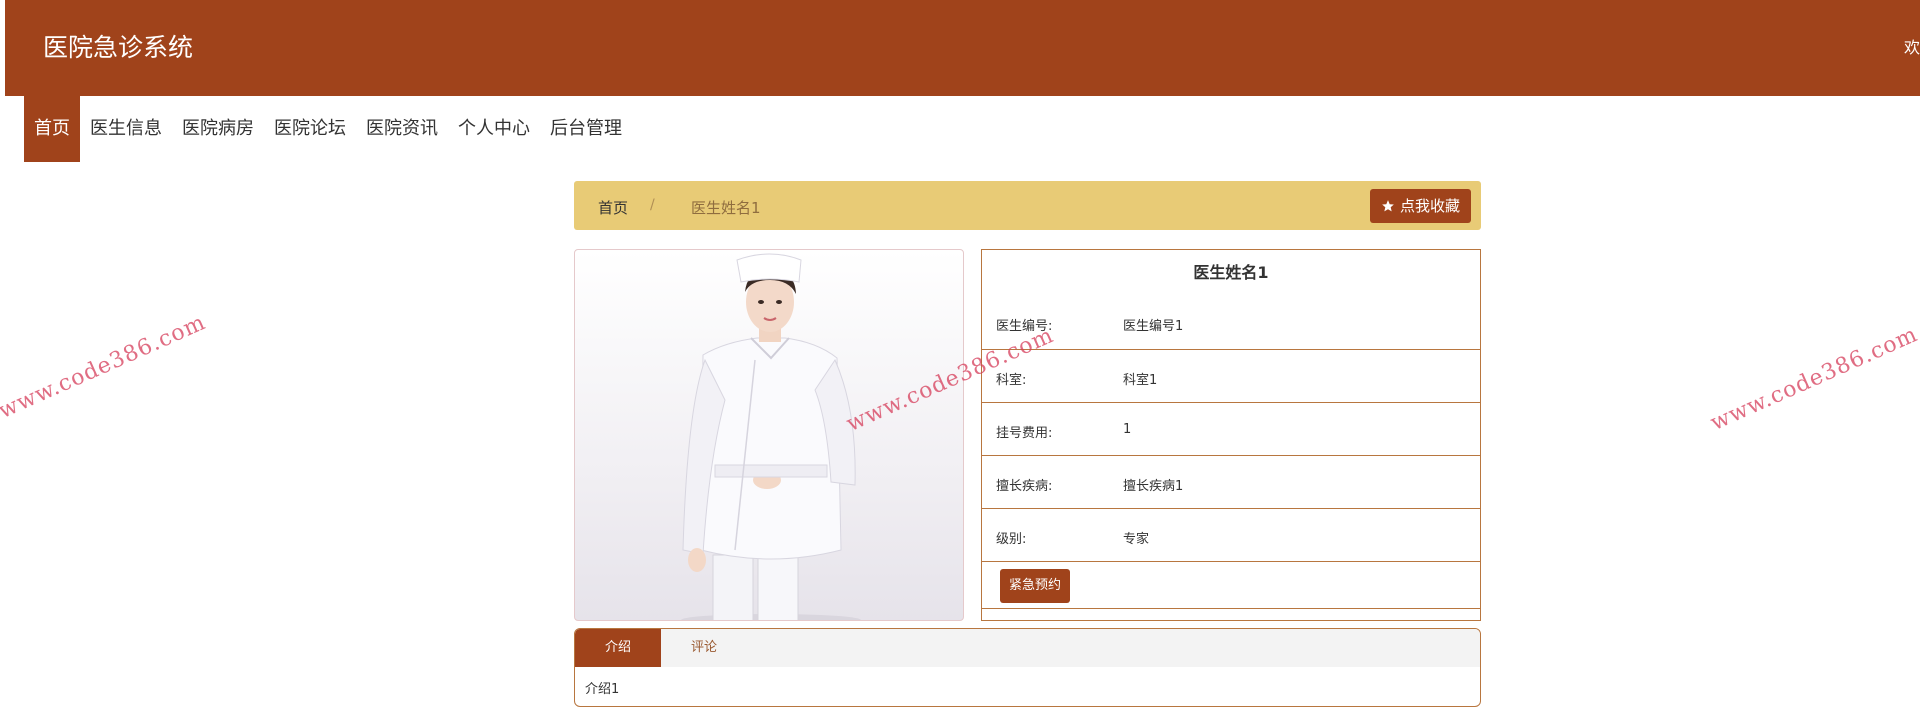 The width and height of the screenshot is (1920, 717). Describe the element at coordinates (1429, 206) in the screenshot. I see `favorite-button-label: 点我收藏` at that location.